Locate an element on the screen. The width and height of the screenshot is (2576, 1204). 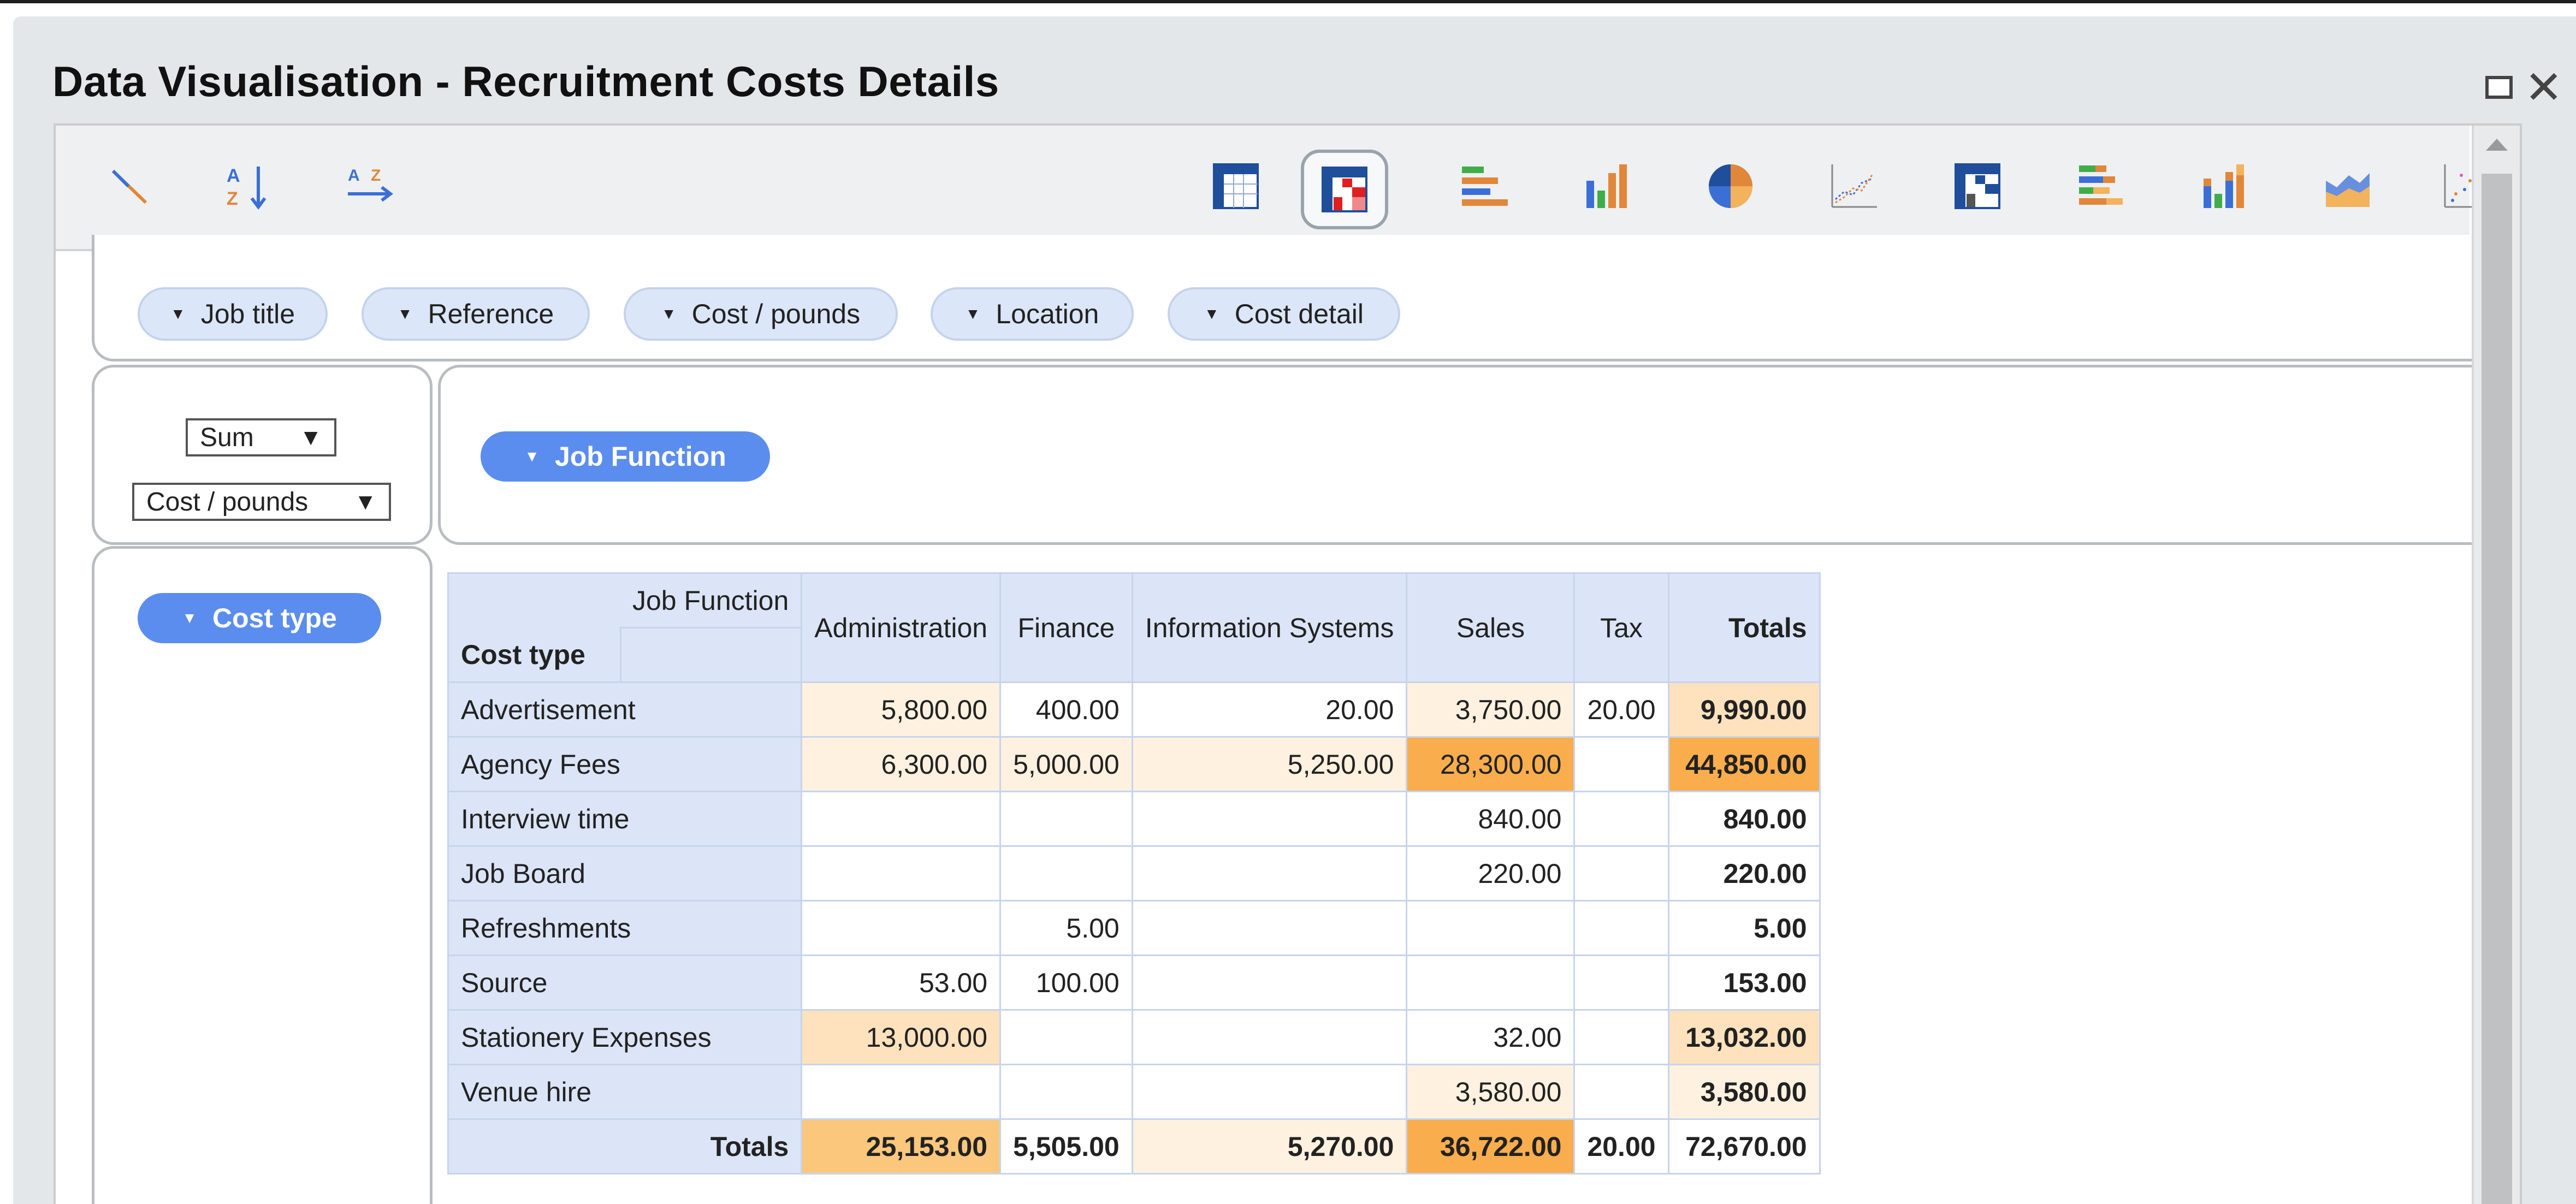
table-row: Venue hire 3,580.00 3,580.00 is located at coordinates (1134, 1092).